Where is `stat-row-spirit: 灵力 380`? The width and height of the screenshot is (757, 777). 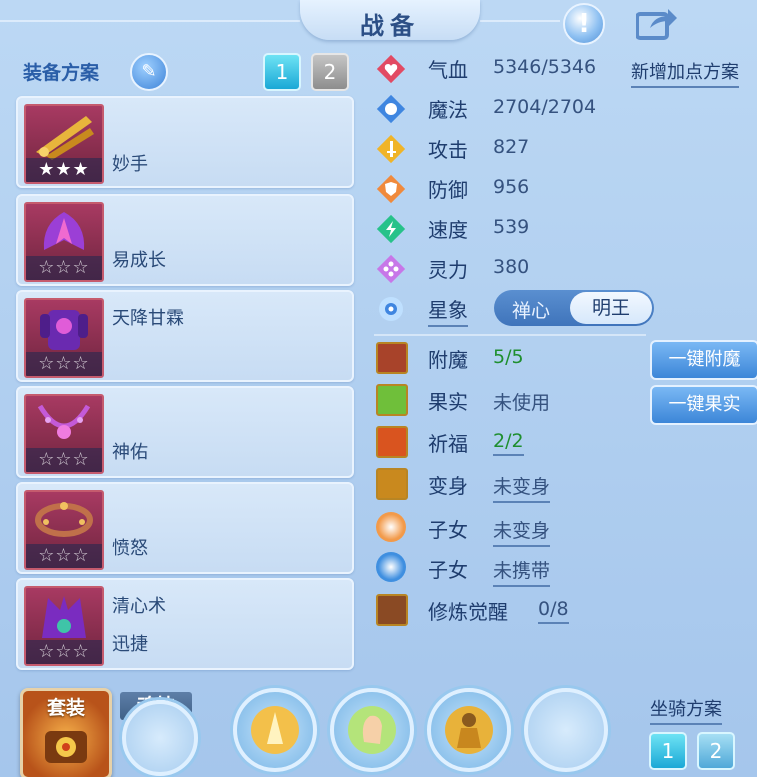
stat-row-spirit: 灵力 380 is located at coordinates (494, 269).